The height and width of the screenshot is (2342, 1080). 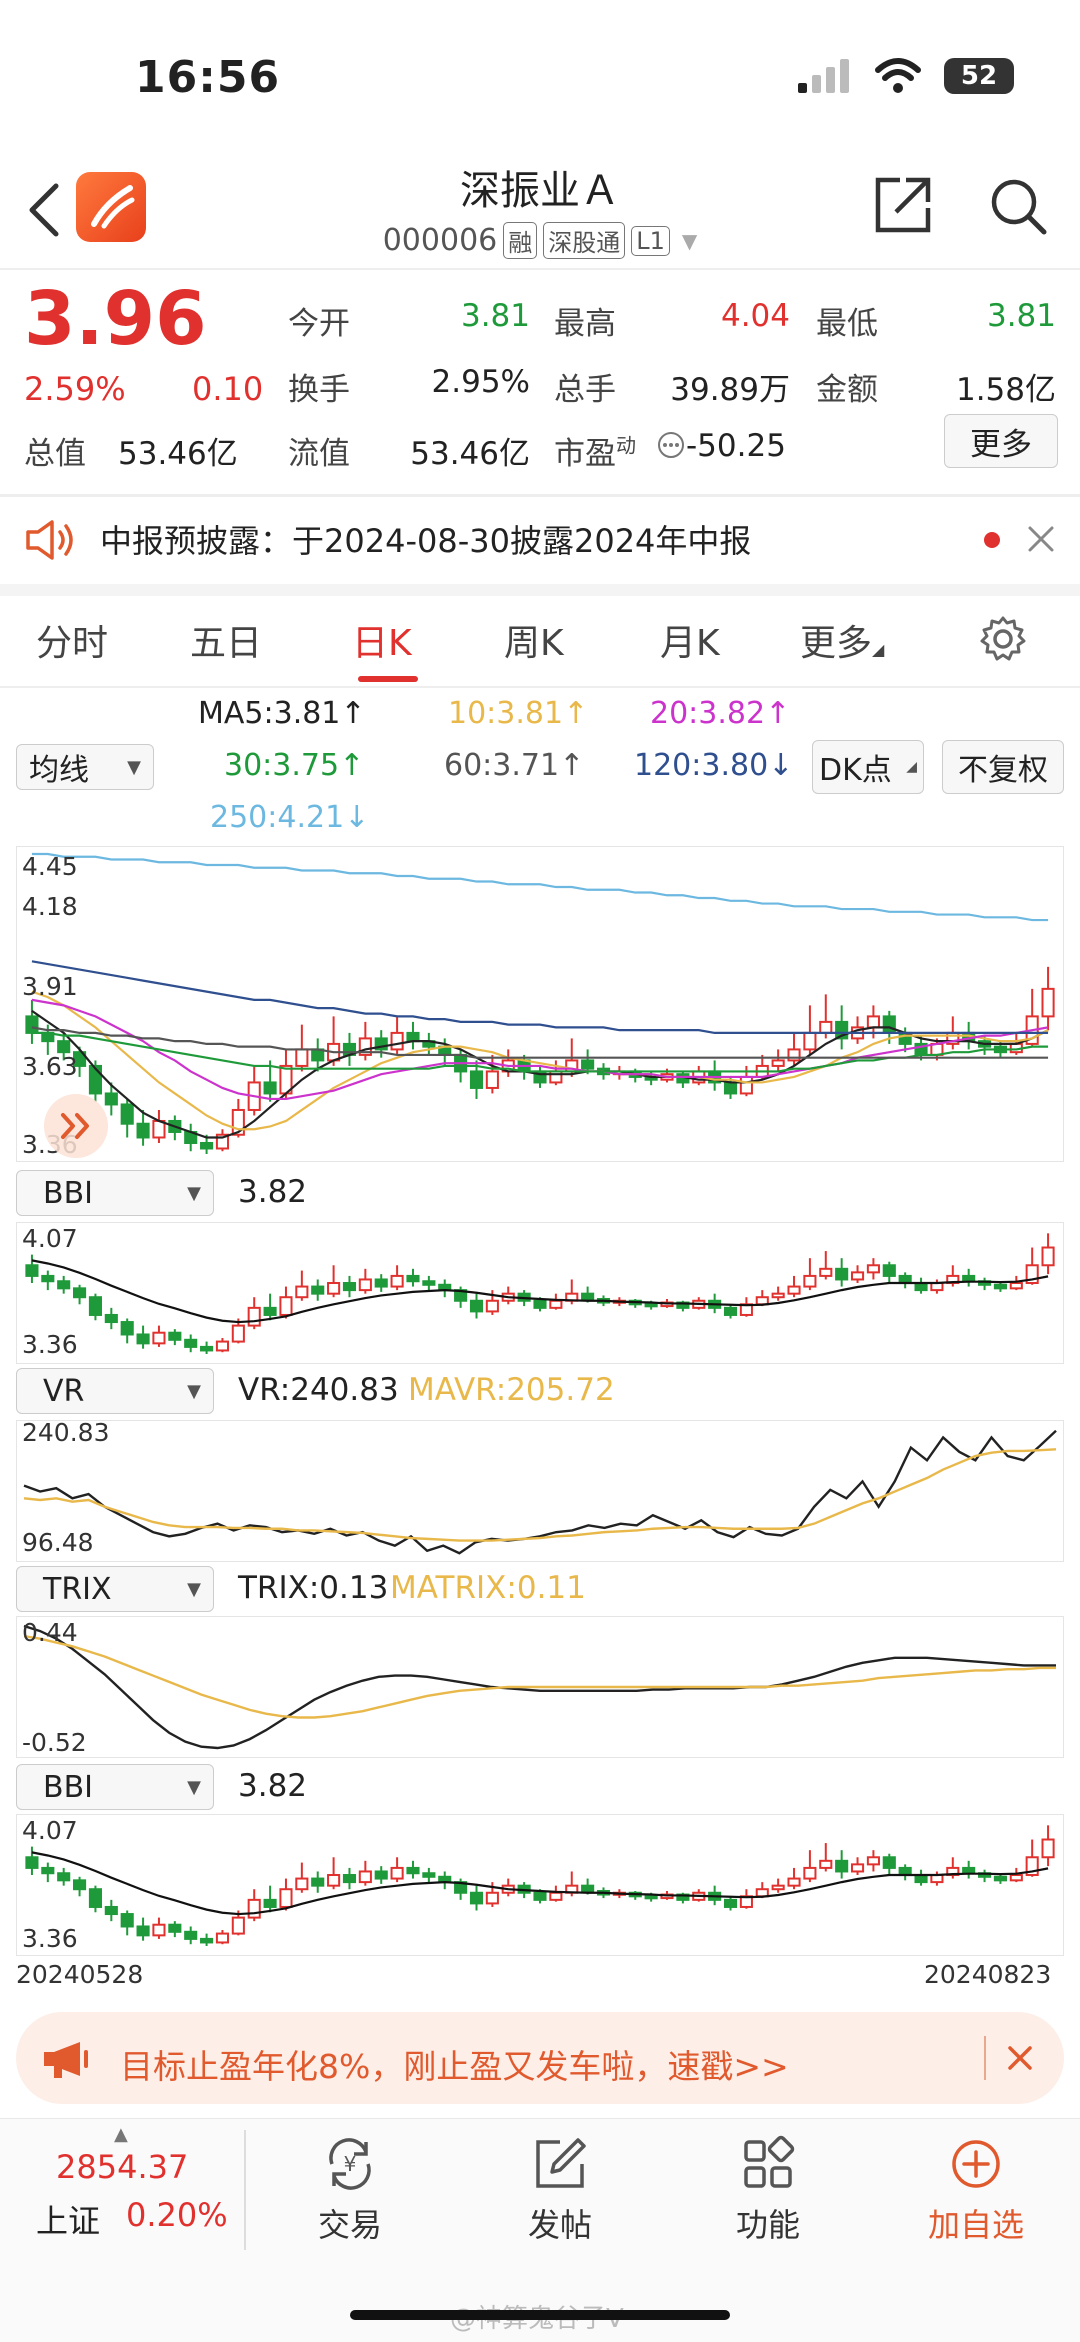 What do you see at coordinates (511, 1390) in the screenshot?
I see `mavr-value: MAVR:205.72` at bounding box center [511, 1390].